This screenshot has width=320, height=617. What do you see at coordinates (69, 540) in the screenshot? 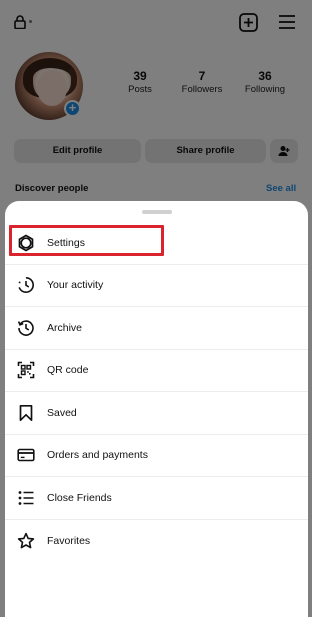
I see `menu-item-label: Favorites` at bounding box center [69, 540].